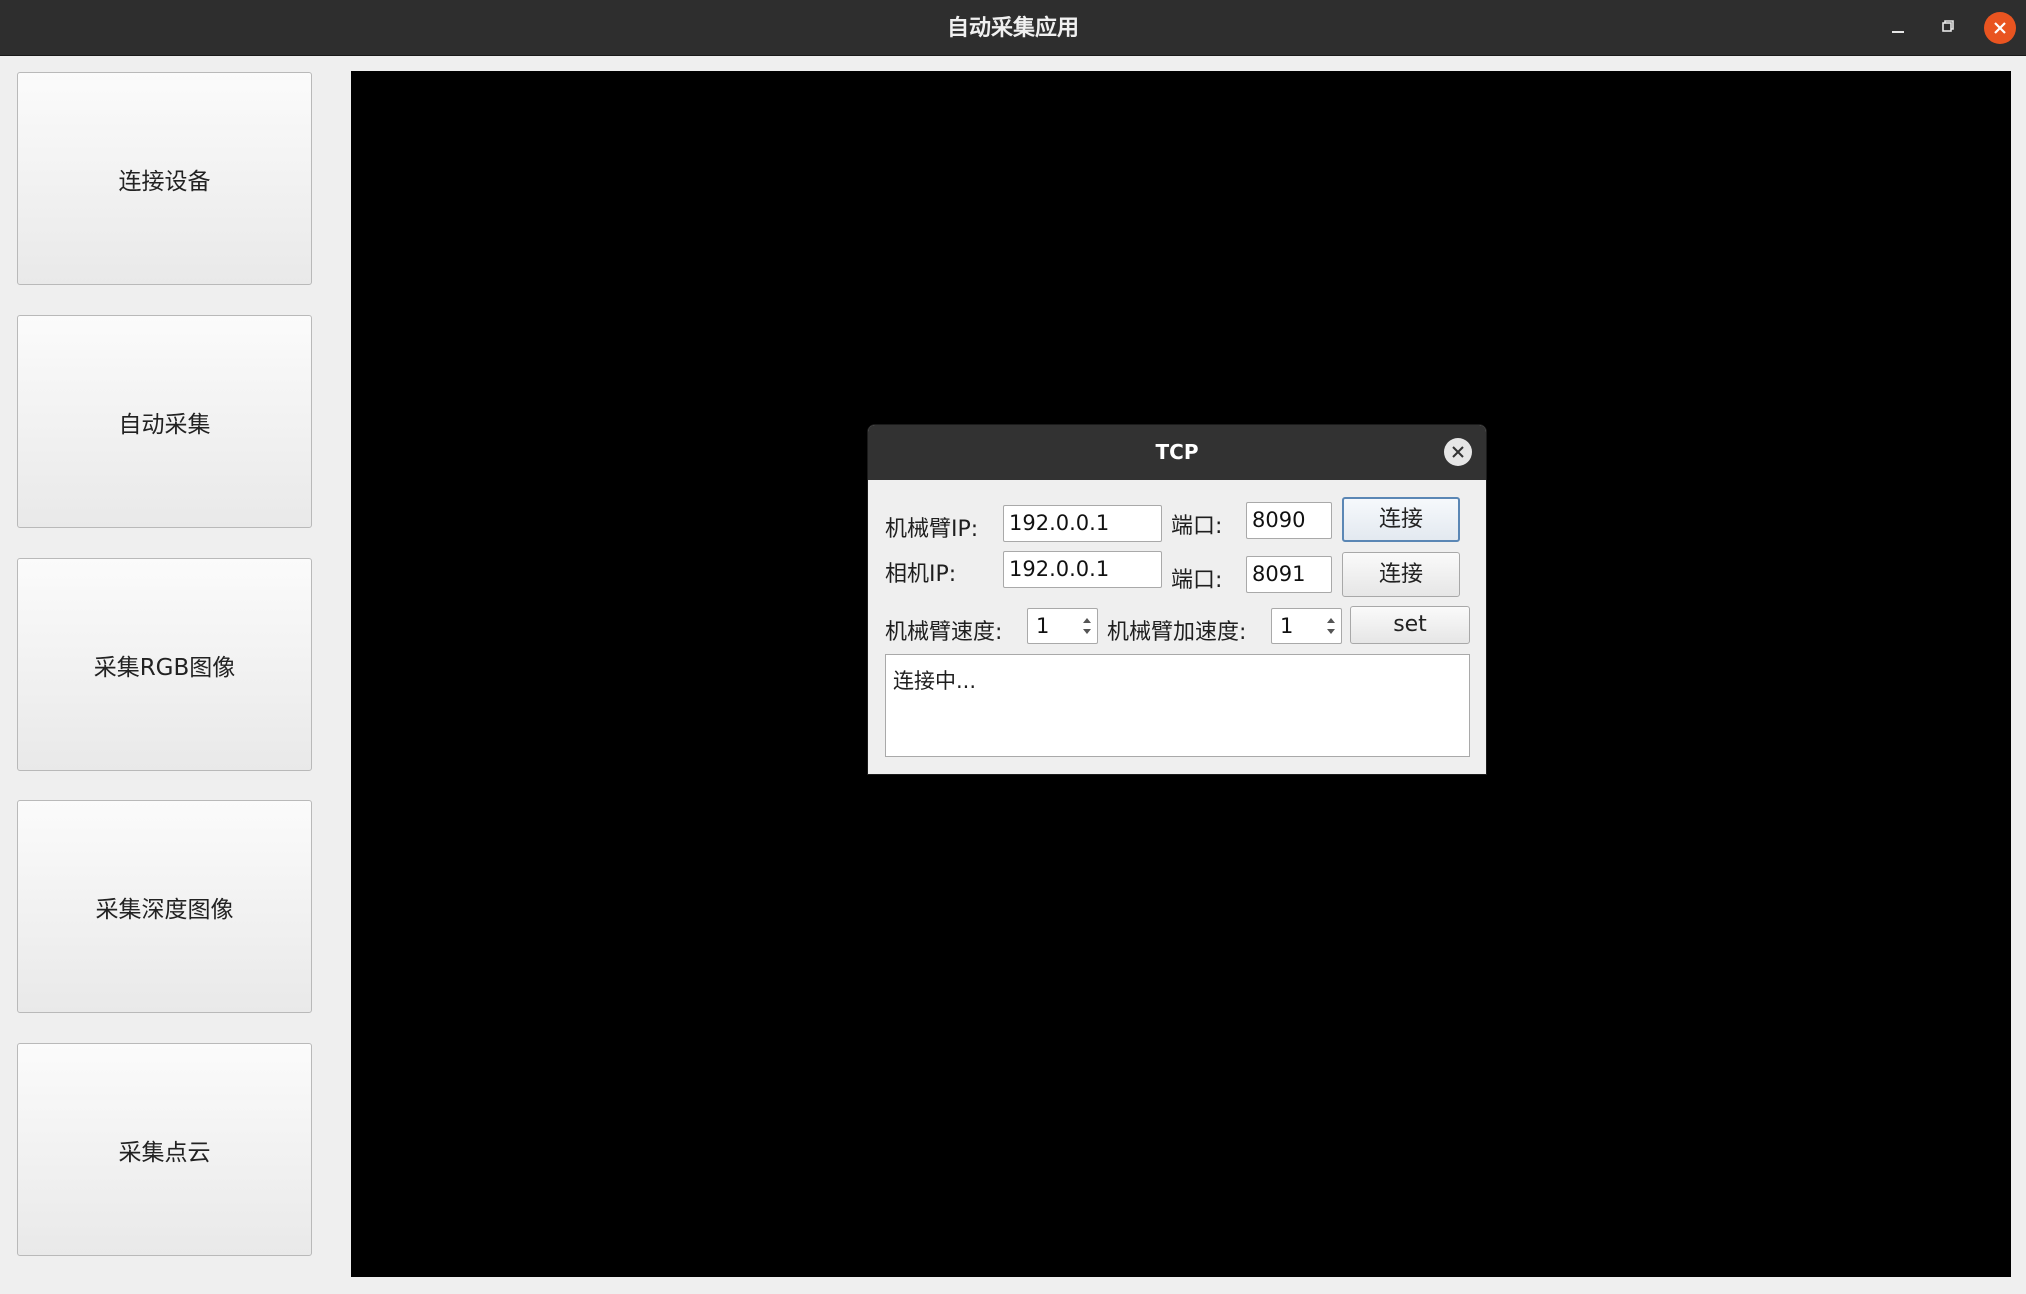 The height and width of the screenshot is (1294, 2026). I want to click on arm-speed-value: 1, so click(1043, 626).